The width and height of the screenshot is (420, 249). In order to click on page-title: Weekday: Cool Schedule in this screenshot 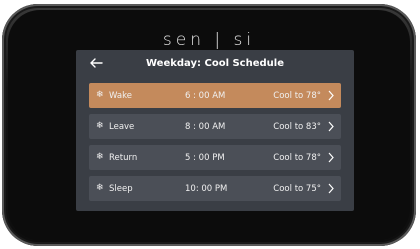, I will do `click(215, 63)`.